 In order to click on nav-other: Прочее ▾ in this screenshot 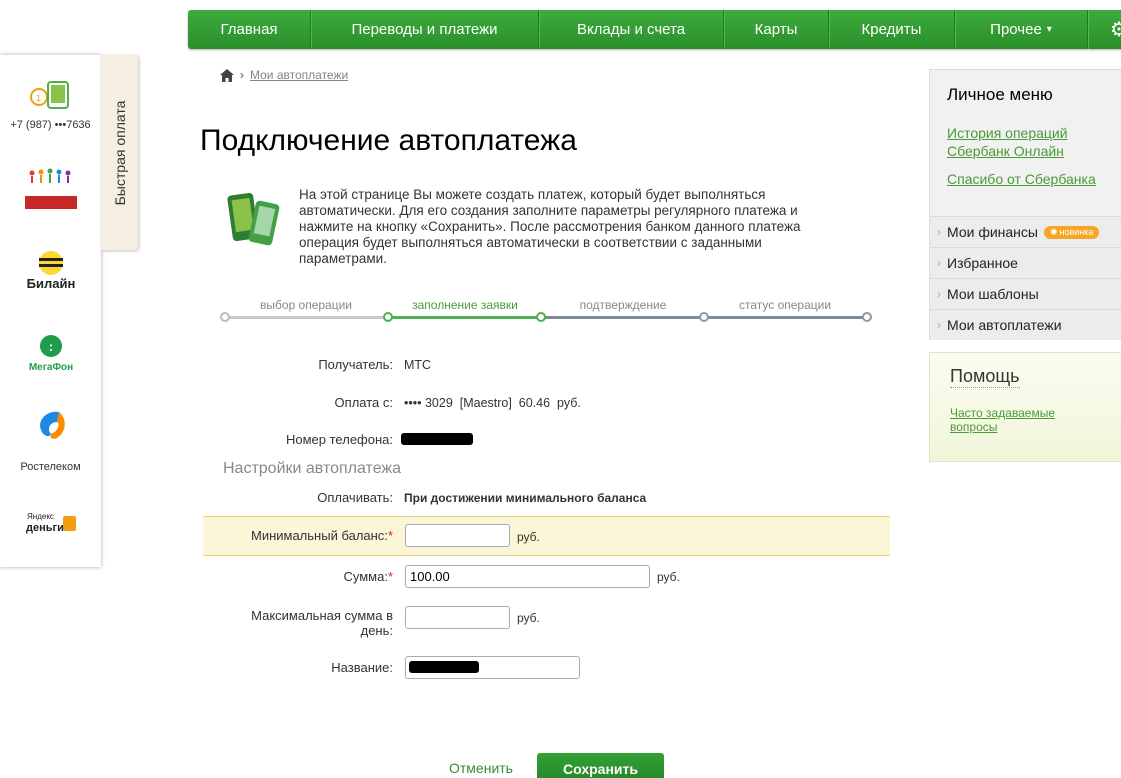, I will do `click(1021, 29)`.